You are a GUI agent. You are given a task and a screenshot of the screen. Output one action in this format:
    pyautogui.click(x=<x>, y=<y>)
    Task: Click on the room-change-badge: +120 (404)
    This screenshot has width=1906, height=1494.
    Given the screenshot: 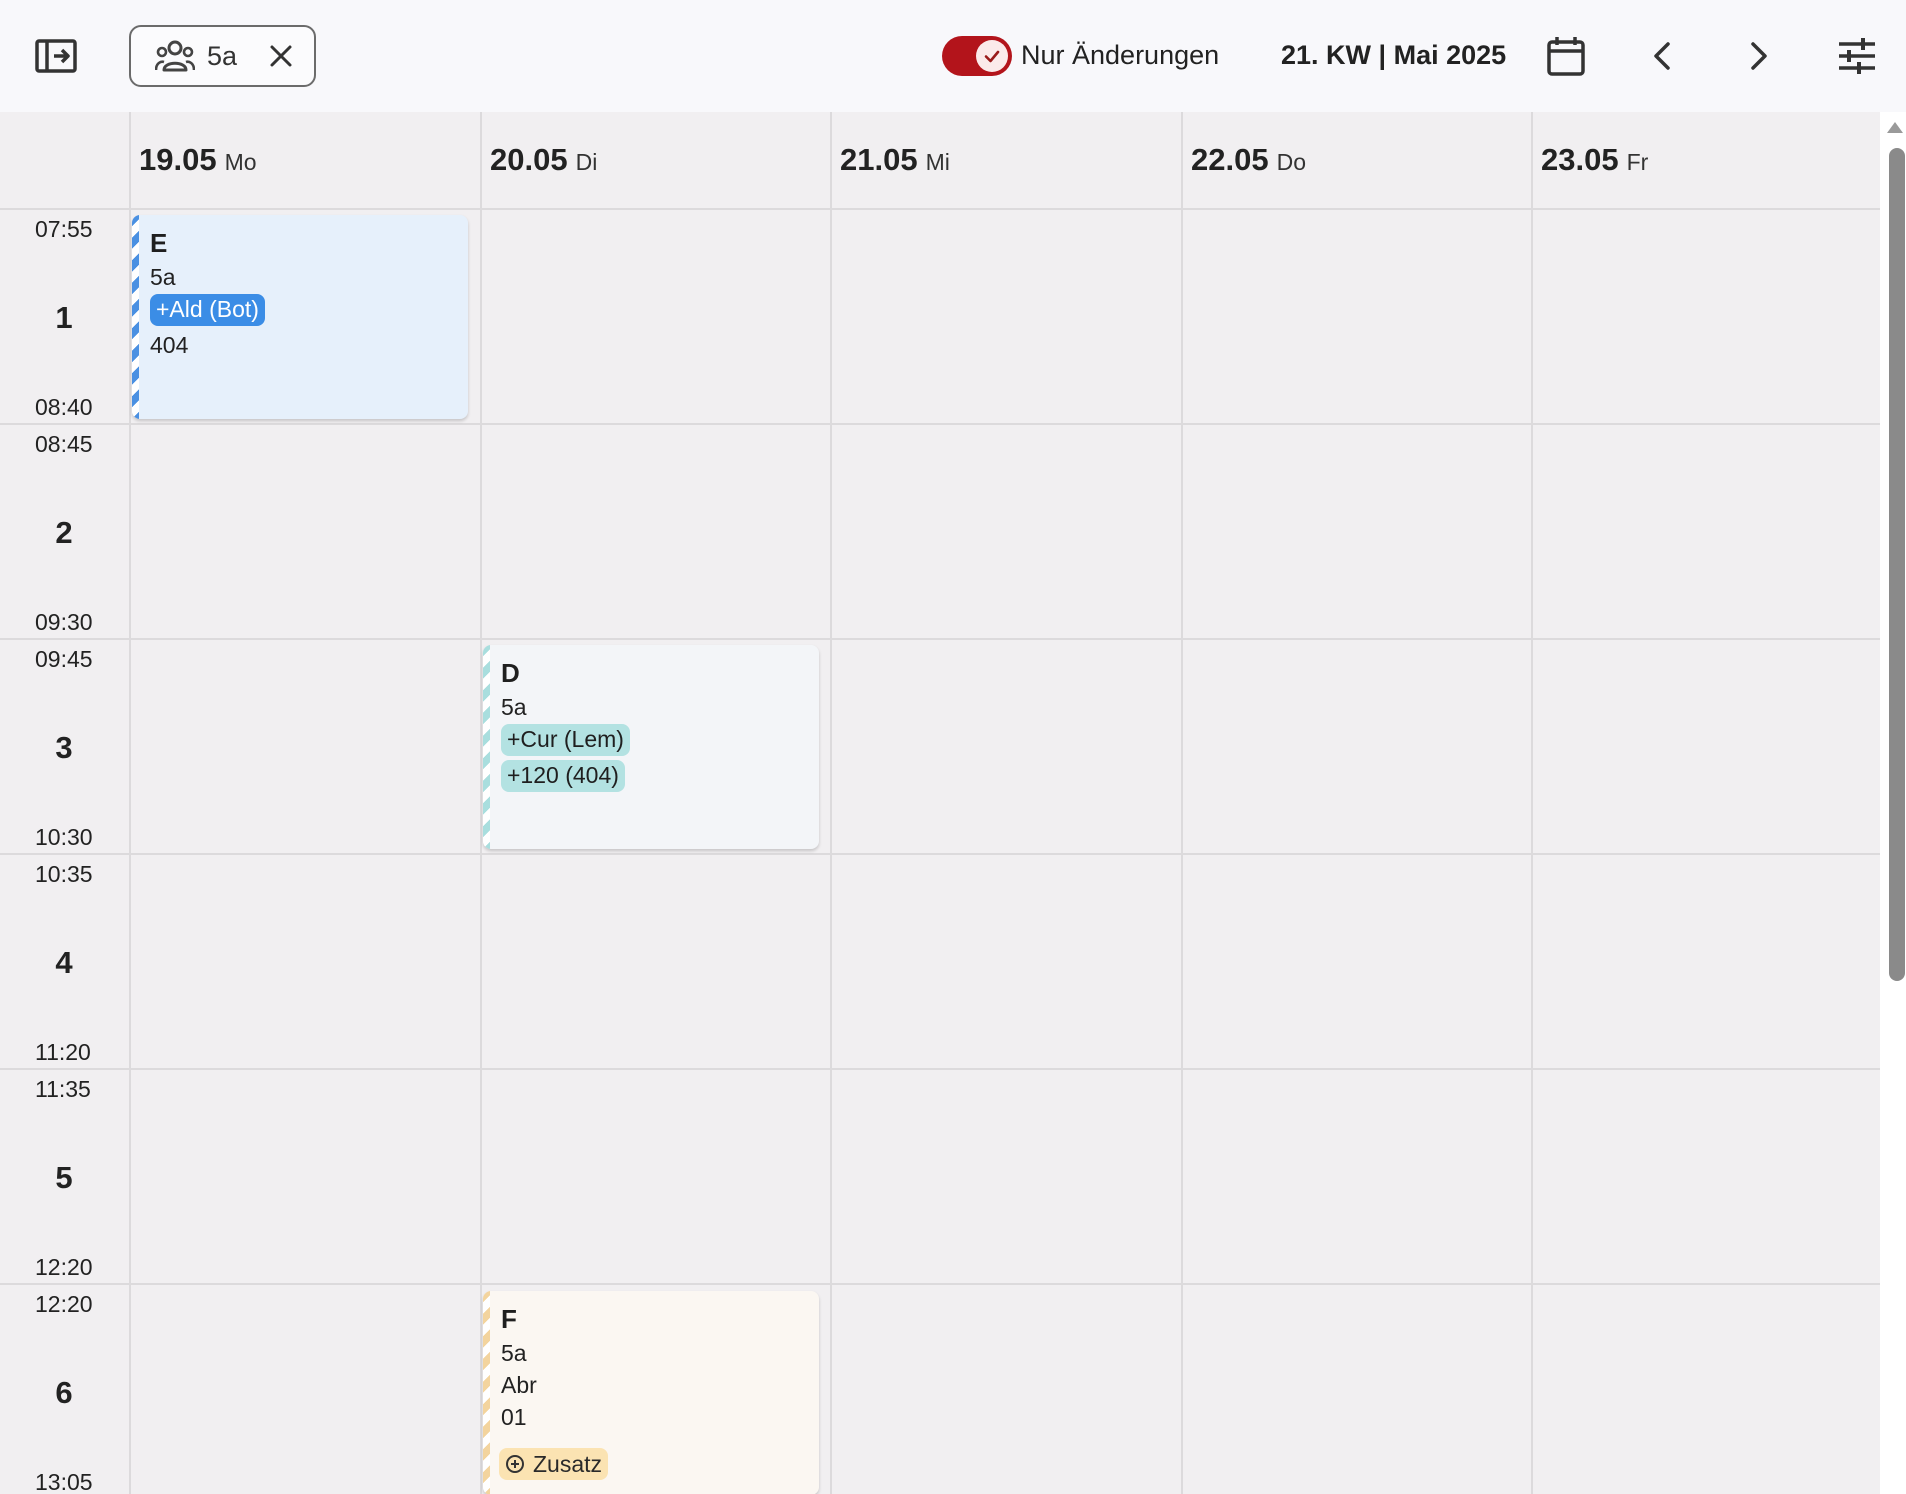 What is the action you would take?
    pyautogui.click(x=563, y=776)
    